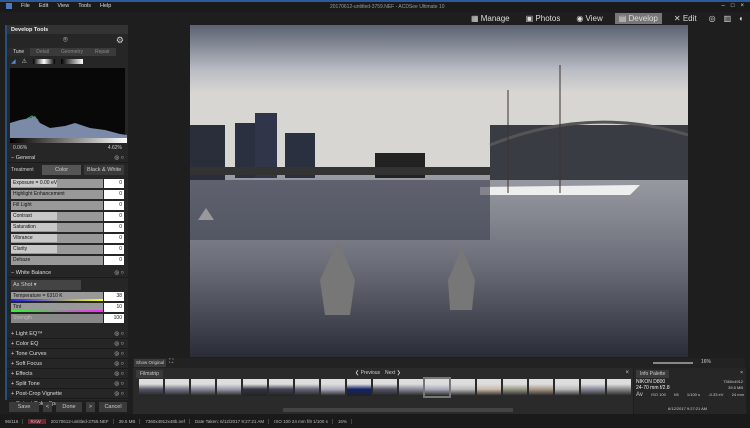  What do you see at coordinates (733, 6) in the screenshot?
I see `maximize-button: □` at bounding box center [733, 6].